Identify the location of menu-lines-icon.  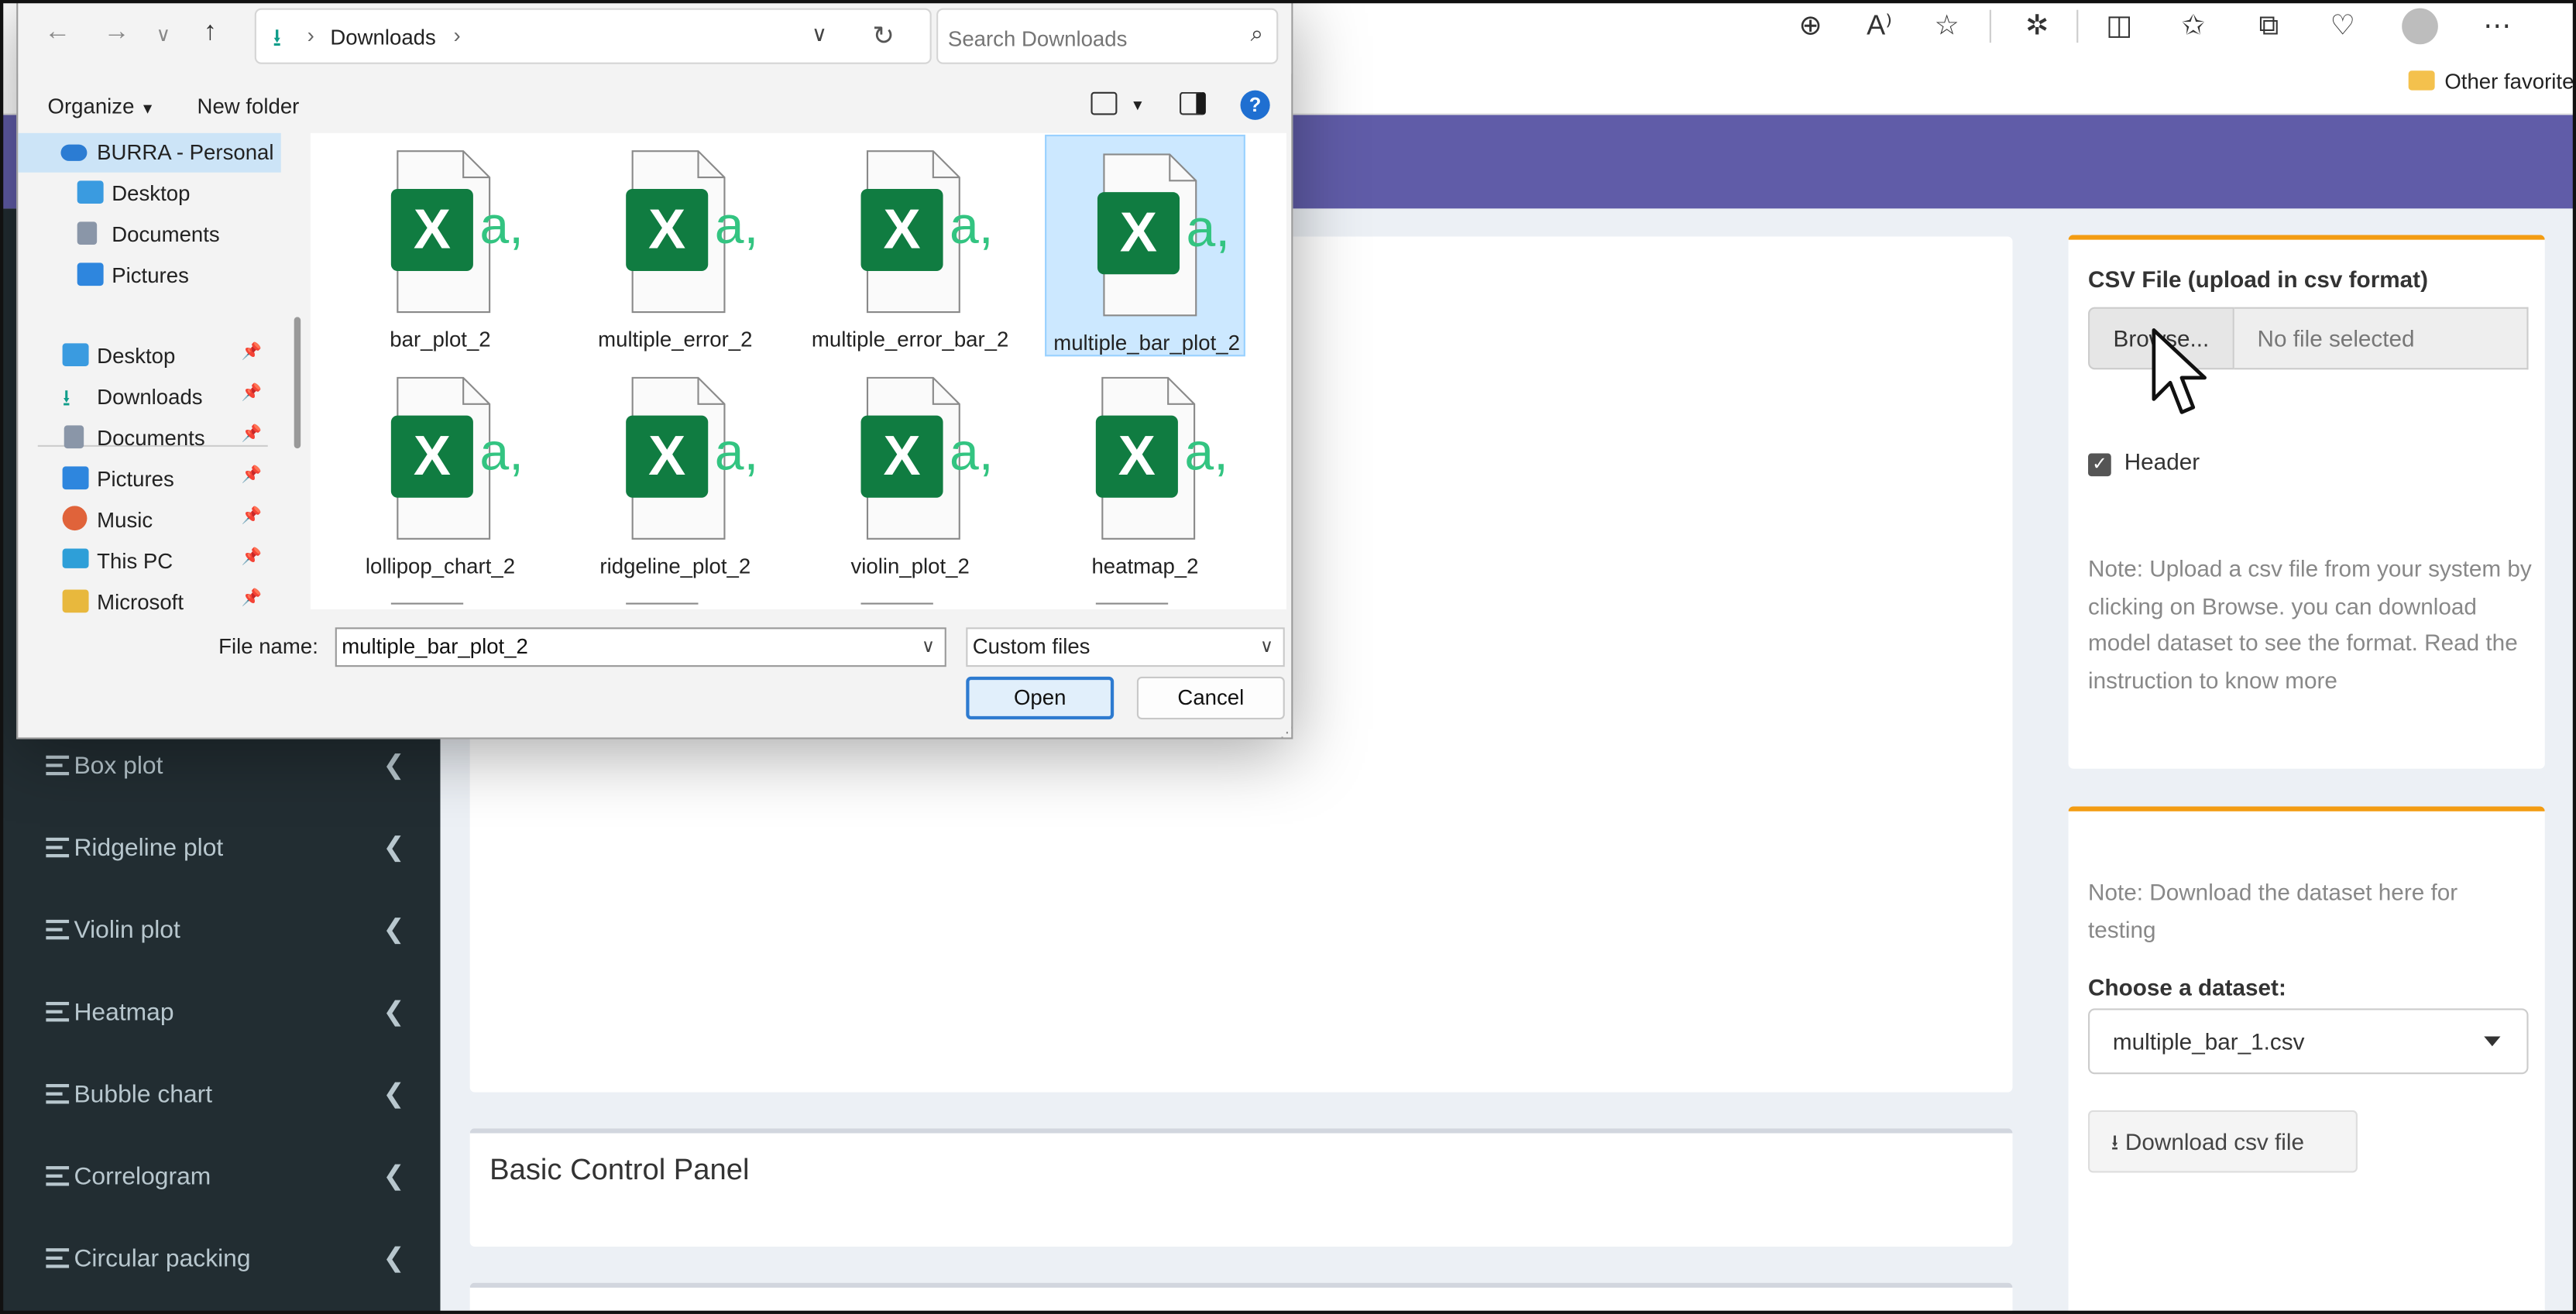
(58, 1012).